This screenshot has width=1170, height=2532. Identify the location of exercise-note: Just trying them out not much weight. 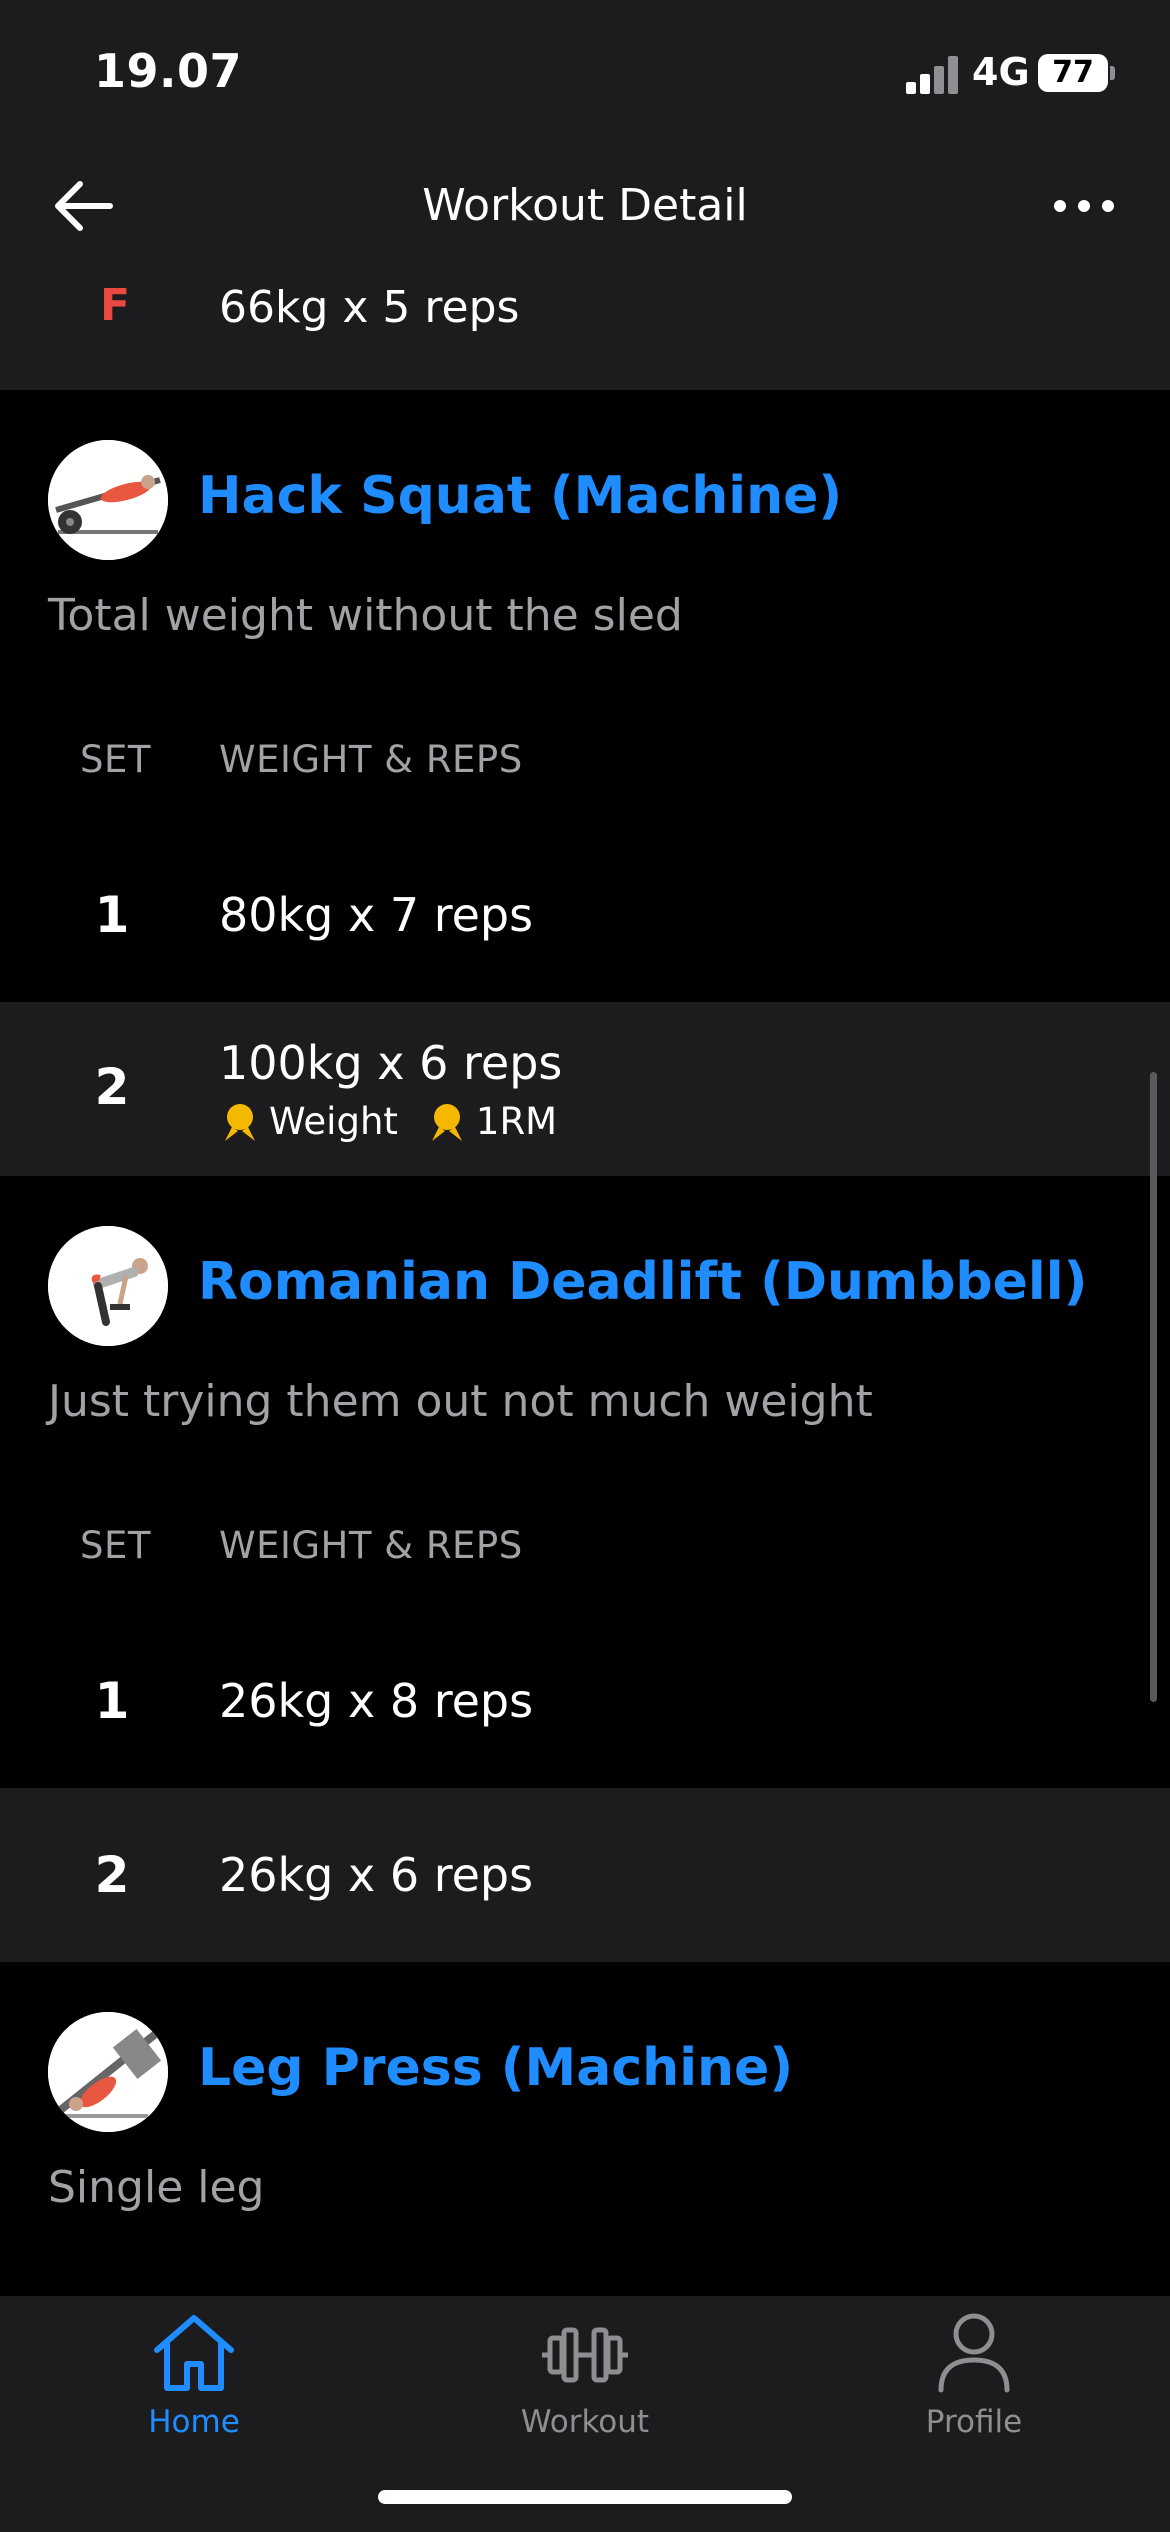
(460, 1401).